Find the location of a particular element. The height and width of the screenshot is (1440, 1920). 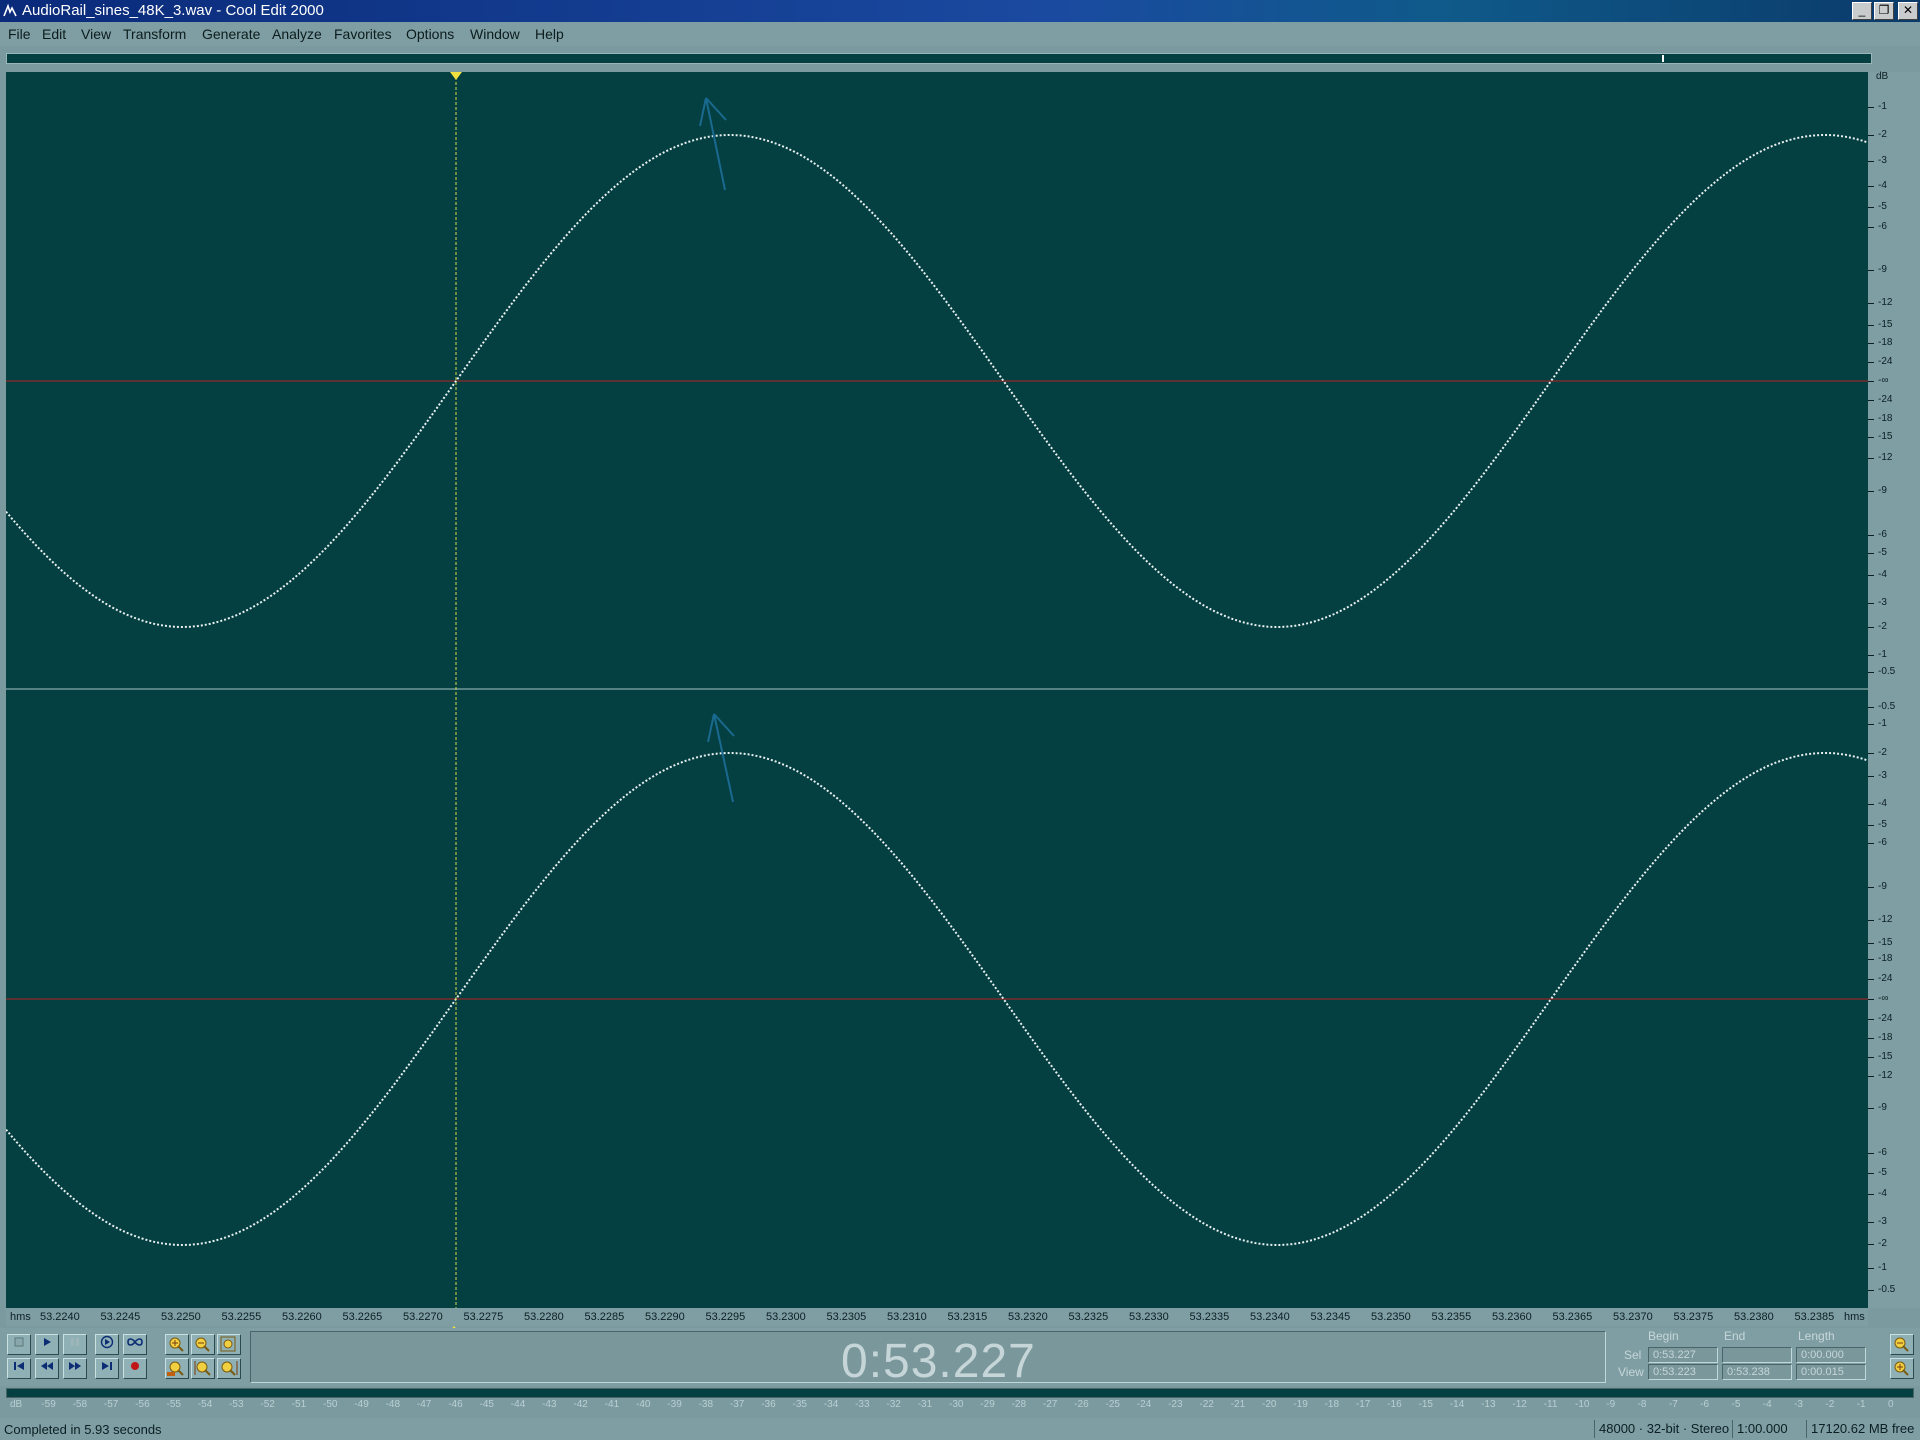

overview-scrollbar is located at coordinates (939, 58).